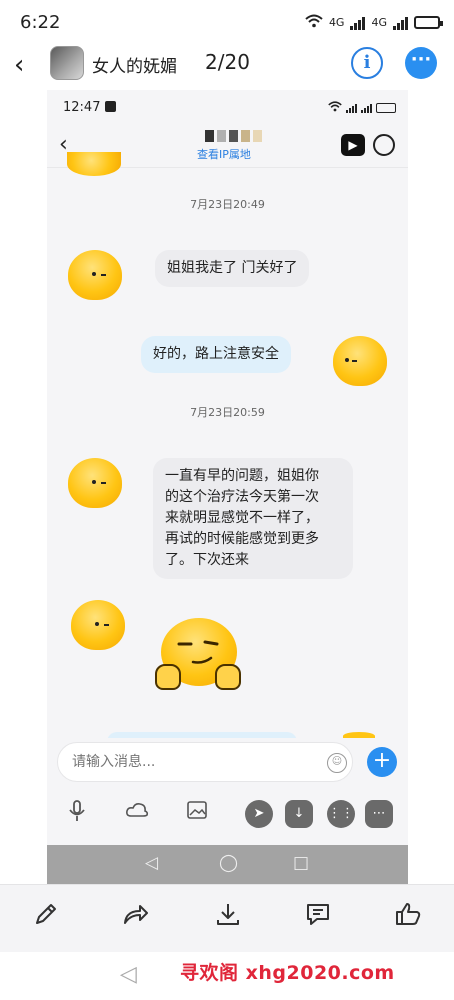  Describe the element at coordinates (242, 497) in the screenshot. I see `message-text: 的这个治疗法今天第一次` at that location.